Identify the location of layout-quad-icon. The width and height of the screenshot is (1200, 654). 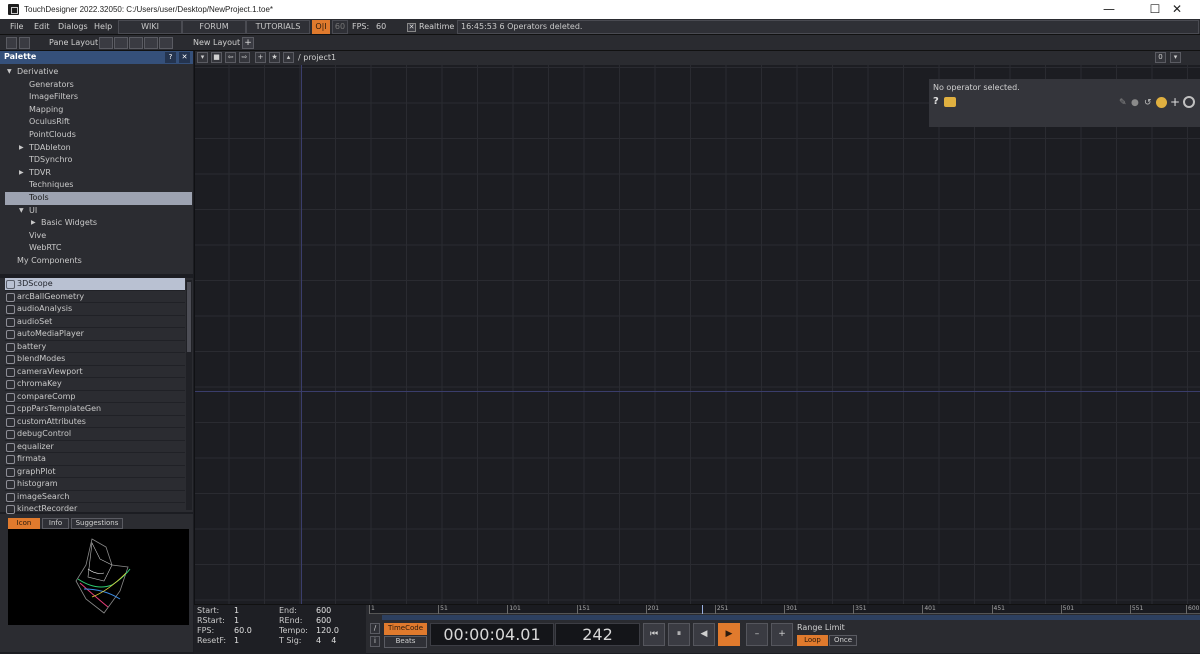
(151, 43).